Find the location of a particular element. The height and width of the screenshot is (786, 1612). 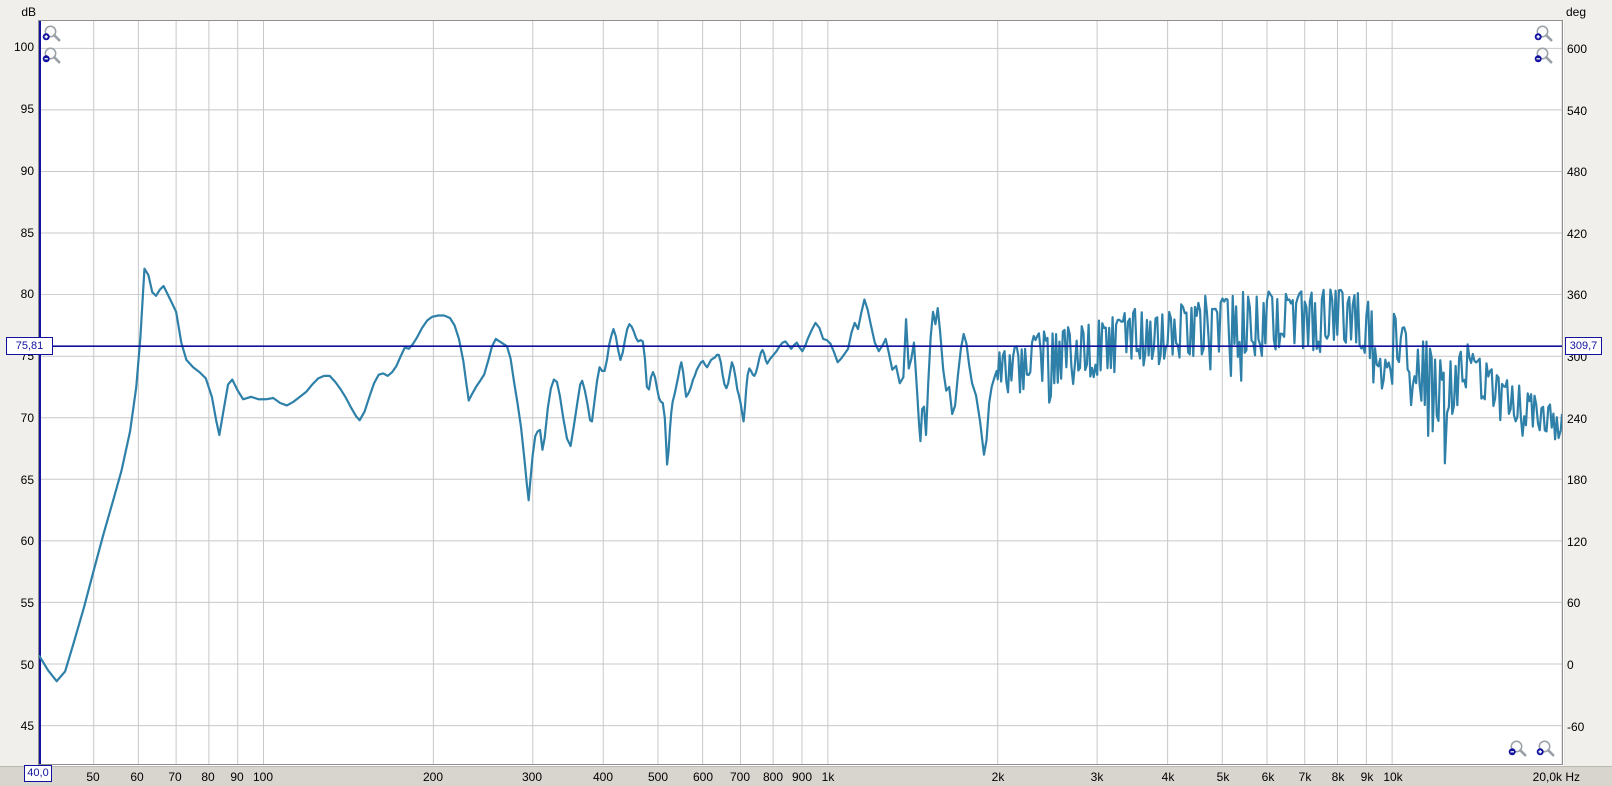

deg-tick-label: 480 is located at coordinates (1577, 172).